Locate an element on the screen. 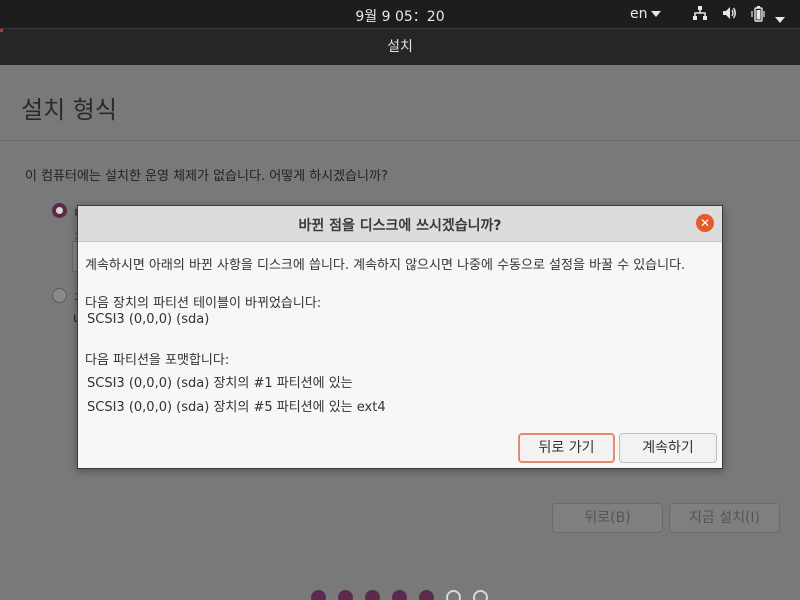 The image size is (800, 600). network-icon is located at coordinates (700, 15).